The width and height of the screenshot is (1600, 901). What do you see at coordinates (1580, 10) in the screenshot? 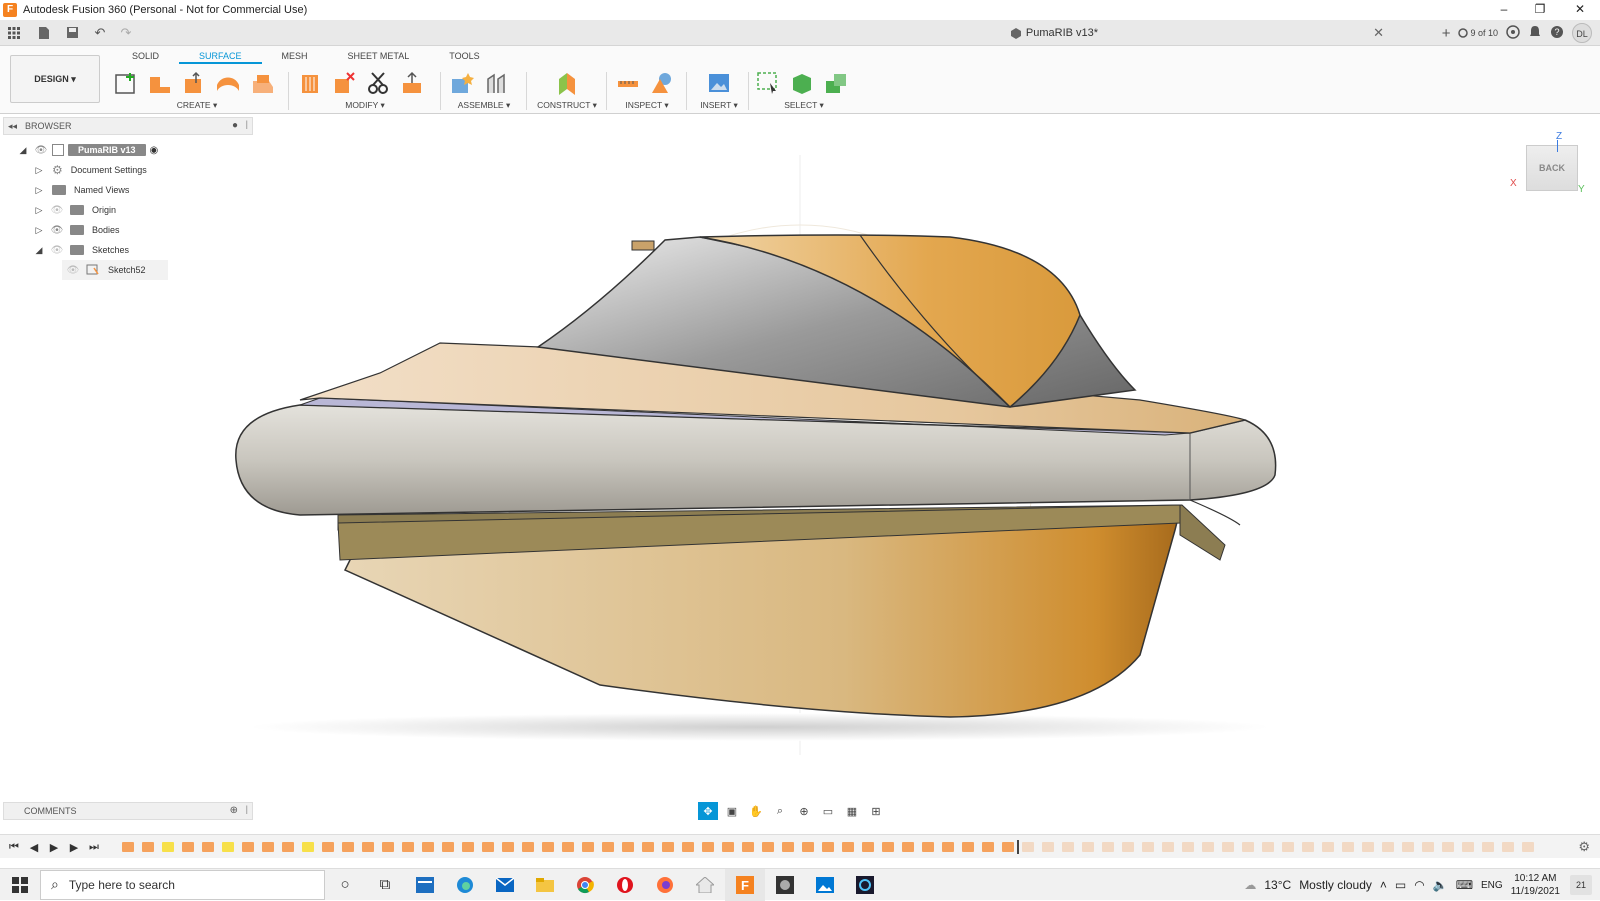
I see `close-window-button: ✕` at bounding box center [1580, 10].